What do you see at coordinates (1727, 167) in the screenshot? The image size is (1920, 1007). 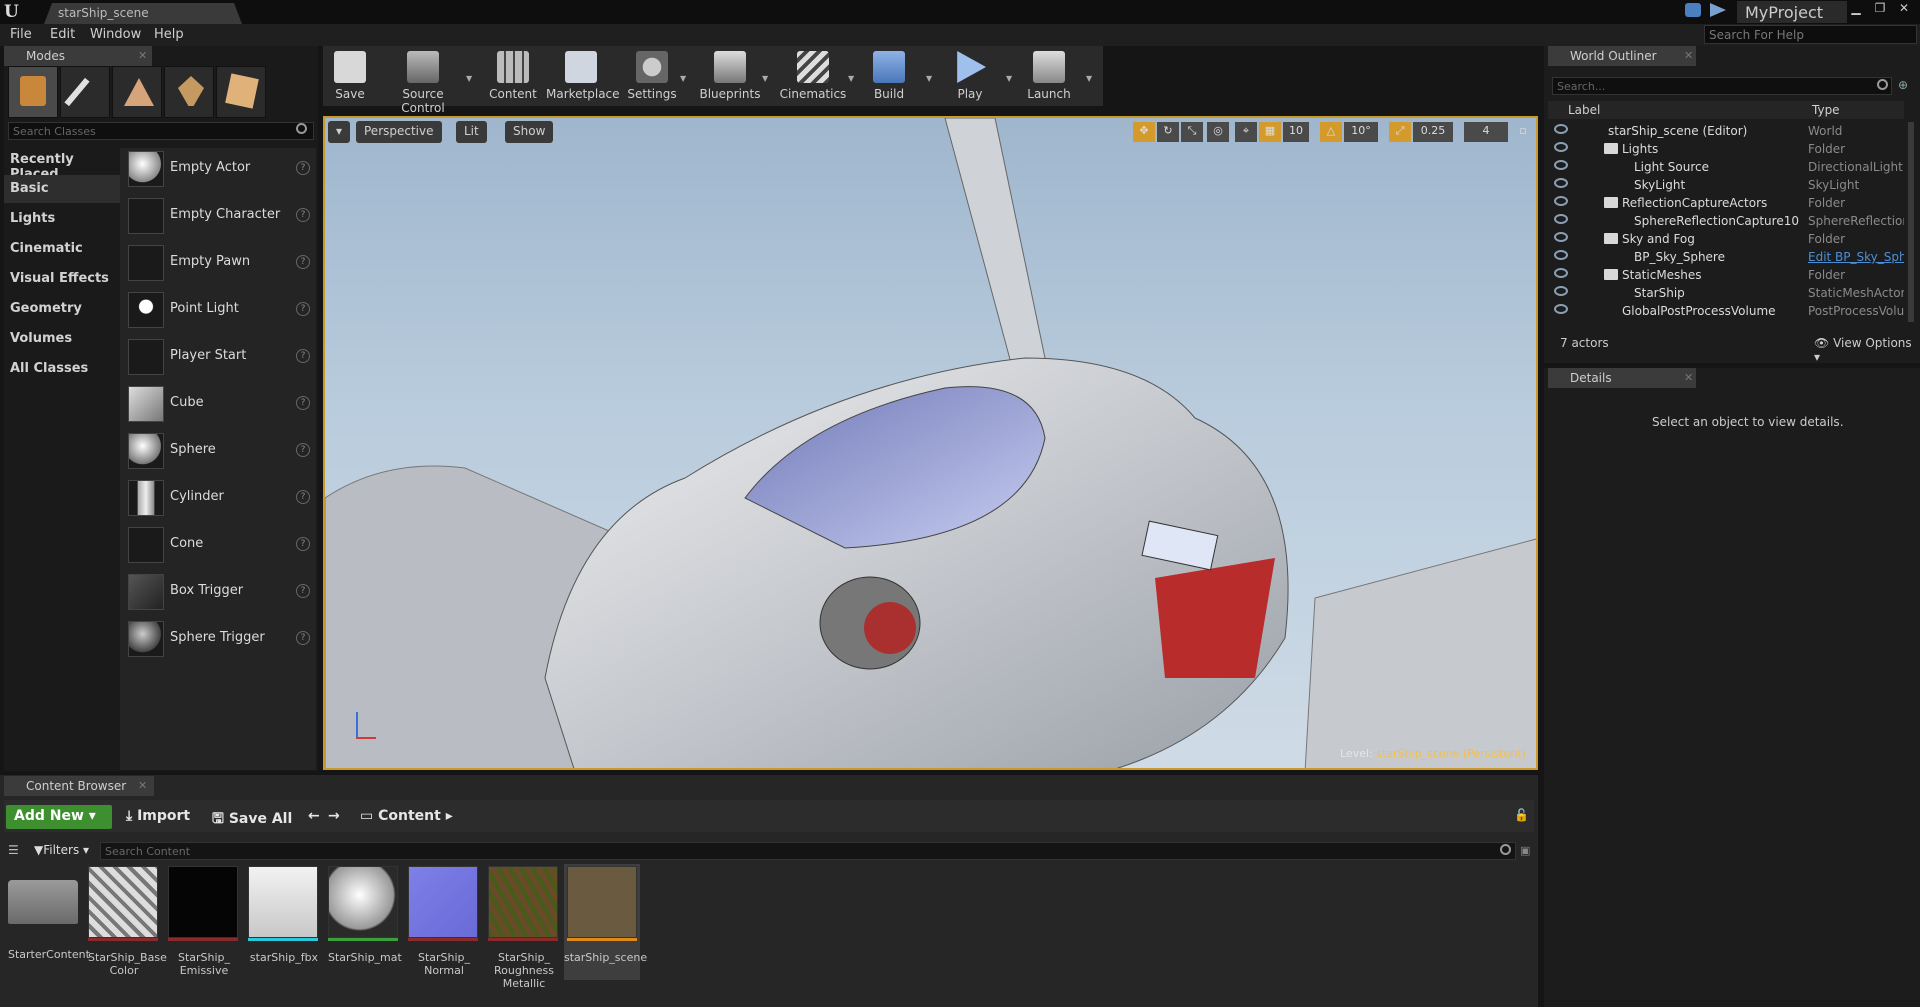 I see `table-row: Light Source DirectionalLight` at bounding box center [1727, 167].